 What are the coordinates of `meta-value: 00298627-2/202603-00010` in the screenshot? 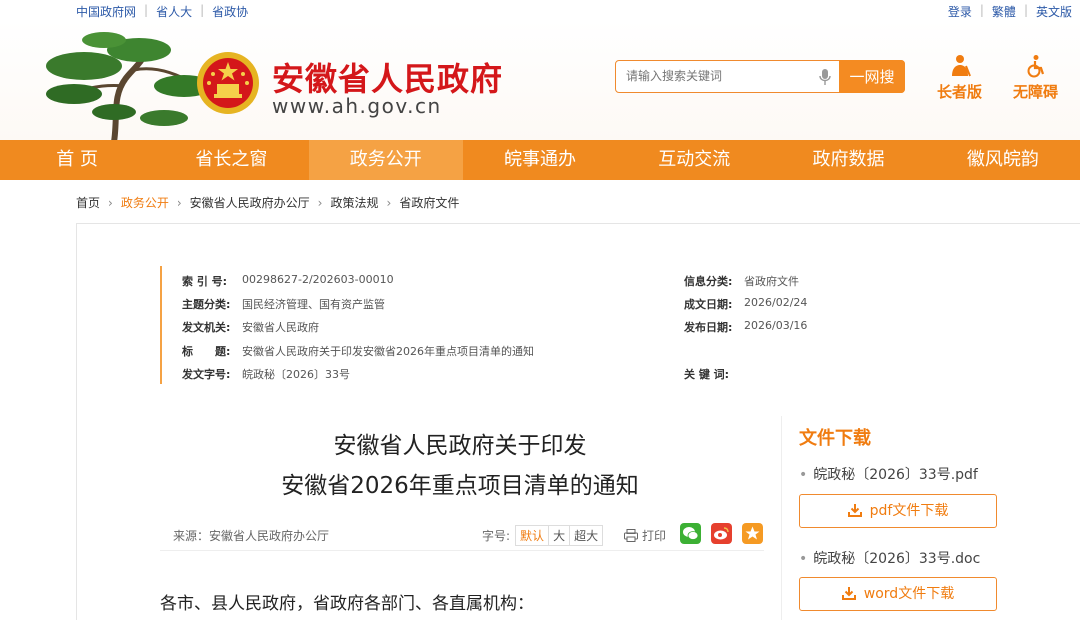 It's located at (318, 279).